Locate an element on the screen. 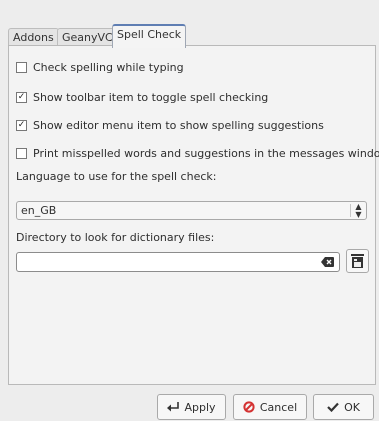 The image size is (379, 421). checkmark-icon is located at coordinates (333, 407).